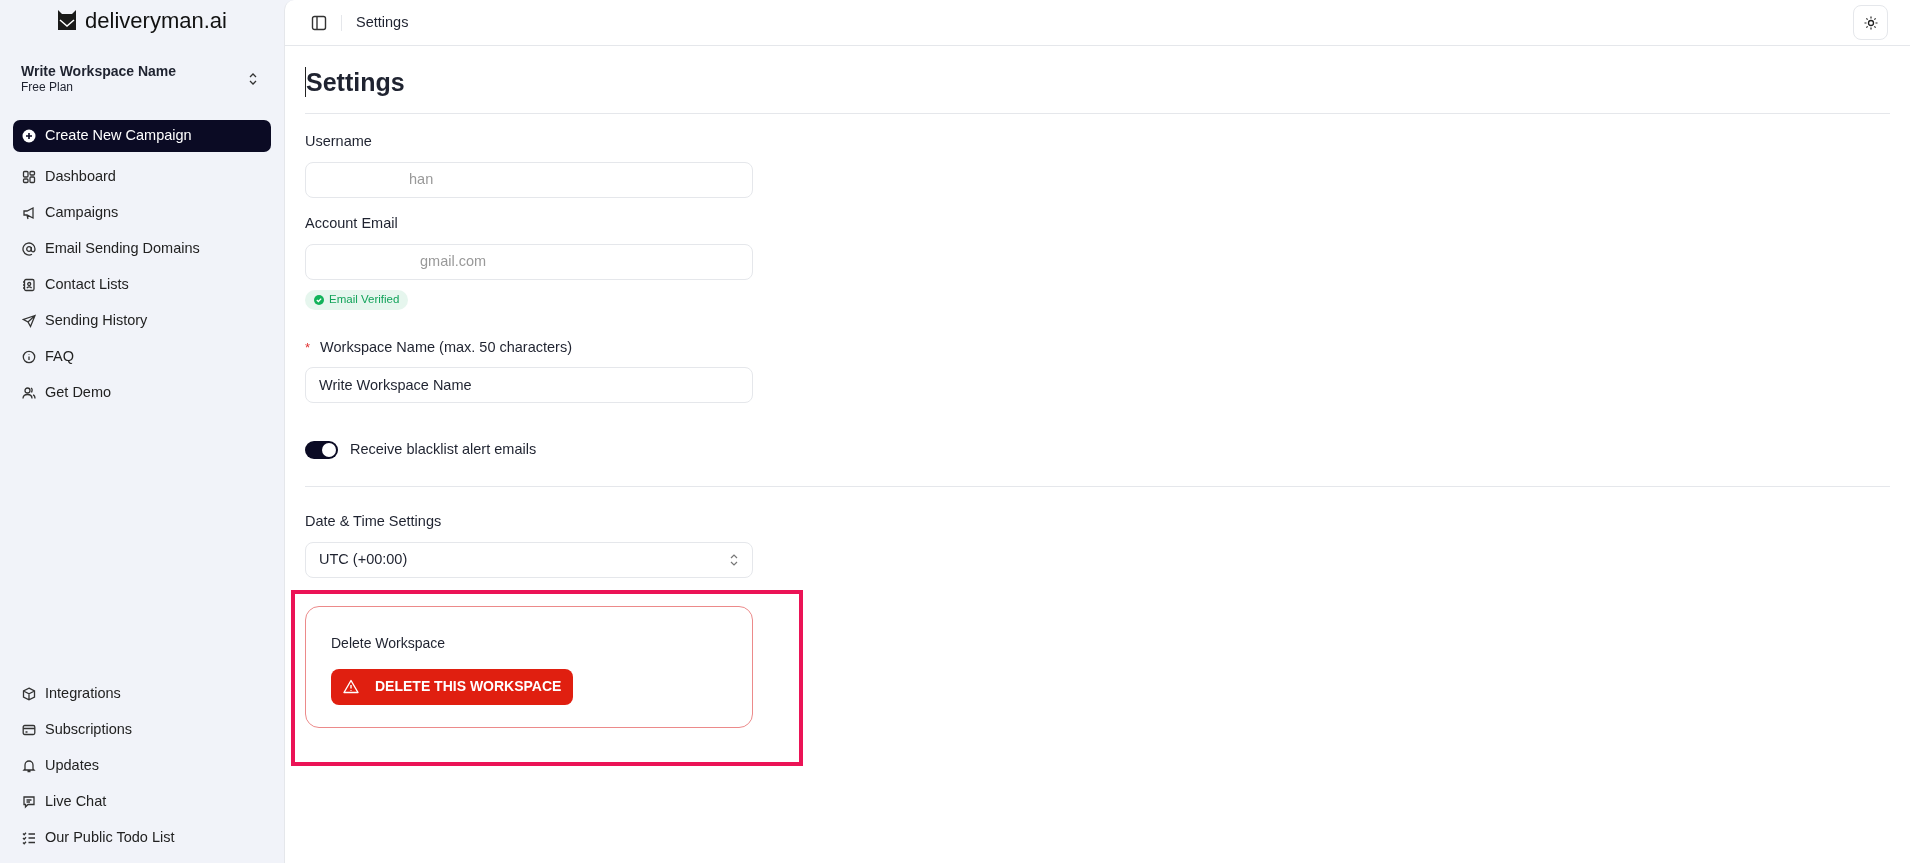 The height and width of the screenshot is (863, 1910). Describe the element at coordinates (529, 385) in the screenshot. I see `workspace-name-field: Write Workspace Name` at that location.